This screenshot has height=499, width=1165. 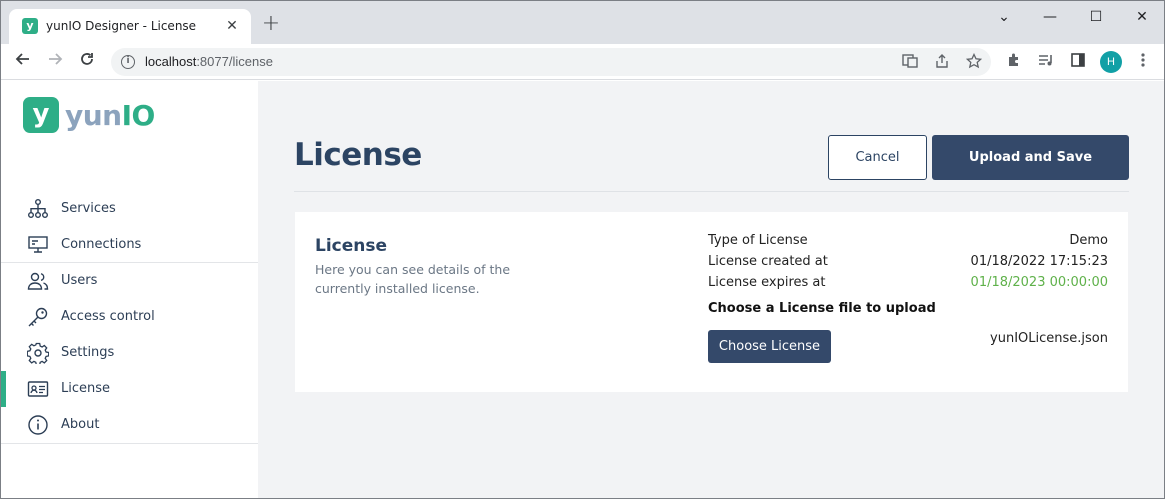 What do you see at coordinates (1030, 157) in the screenshot?
I see `upload-and-save-button: Upload and Save` at bounding box center [1030, 157].